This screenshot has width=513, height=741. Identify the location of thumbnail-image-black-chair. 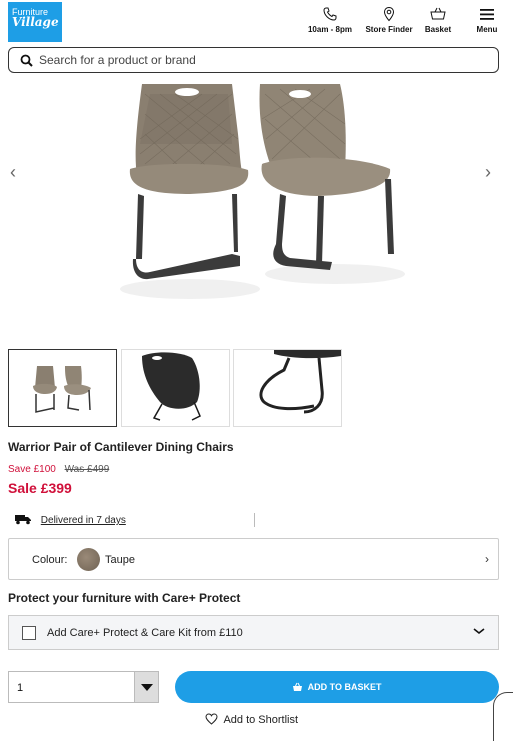
(171, 386).